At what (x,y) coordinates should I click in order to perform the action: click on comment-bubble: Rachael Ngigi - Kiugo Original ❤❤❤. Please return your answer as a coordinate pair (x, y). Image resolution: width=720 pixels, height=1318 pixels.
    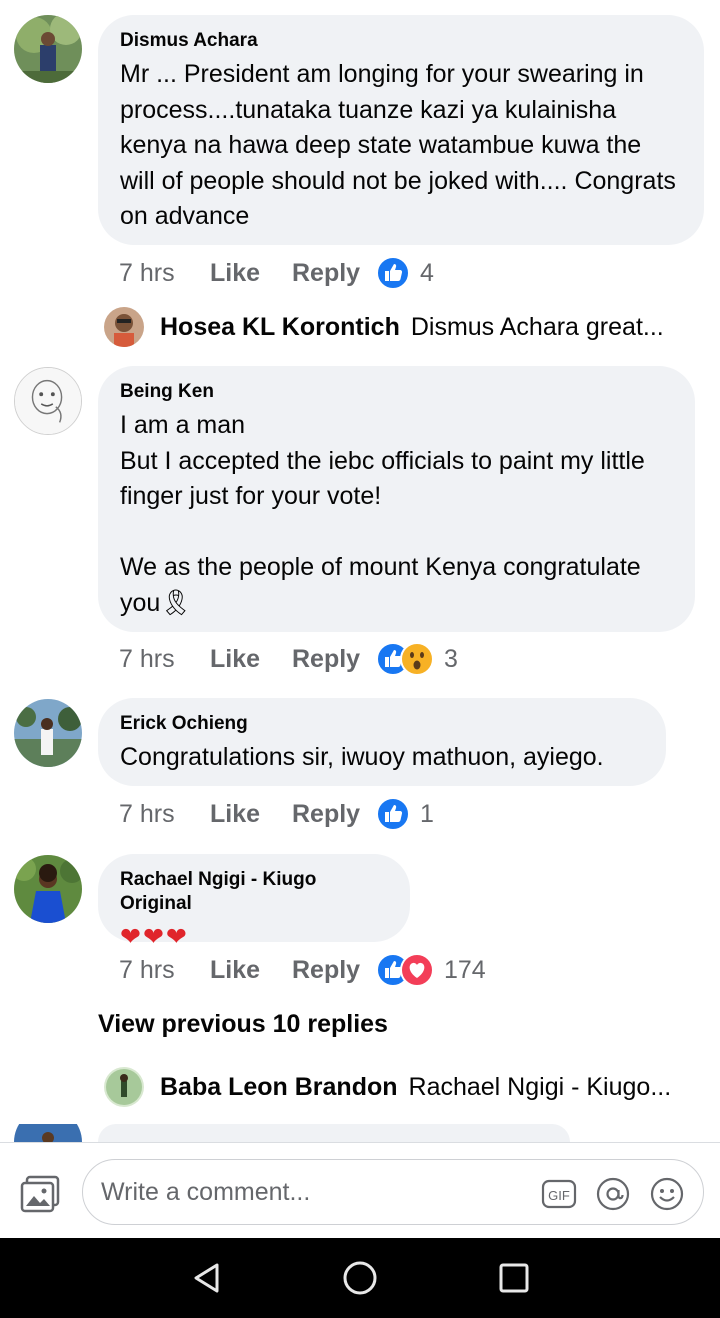
    Looking at the image, I should click on (254, 902).